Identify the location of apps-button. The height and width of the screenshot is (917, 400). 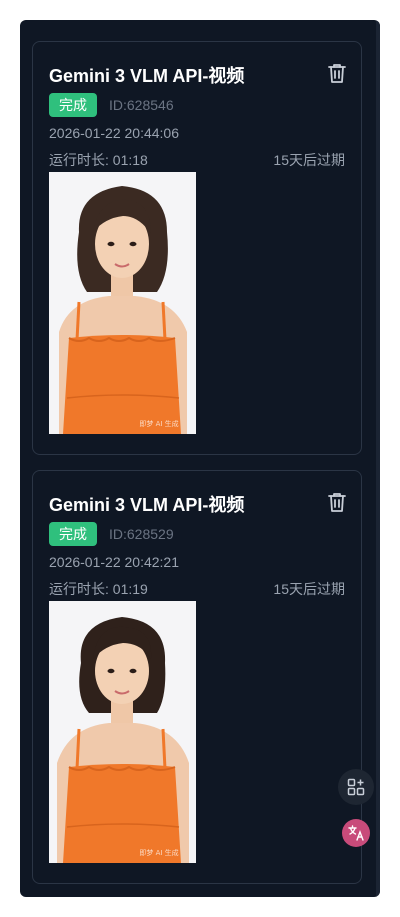
(356, 787).